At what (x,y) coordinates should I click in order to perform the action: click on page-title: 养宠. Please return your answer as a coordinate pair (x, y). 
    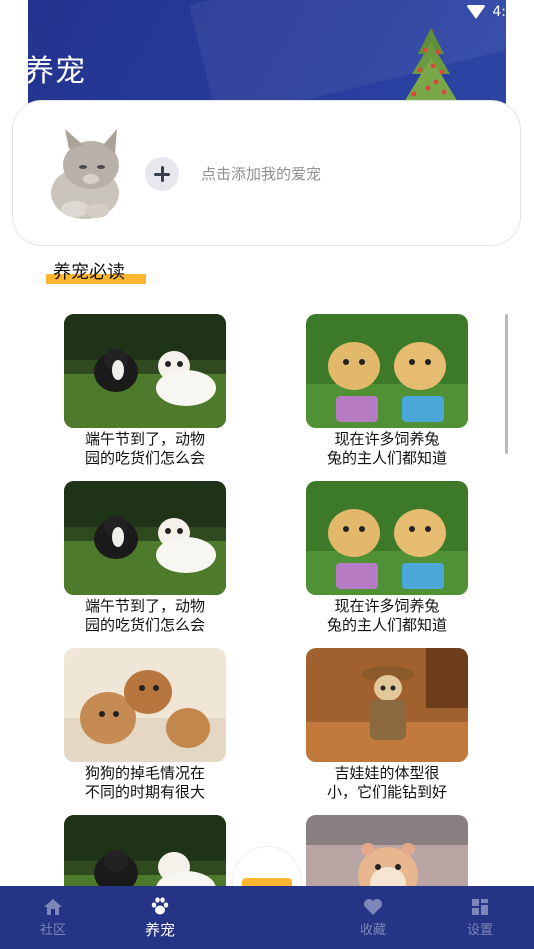
    Looking at the image, I should click on (57, 71).